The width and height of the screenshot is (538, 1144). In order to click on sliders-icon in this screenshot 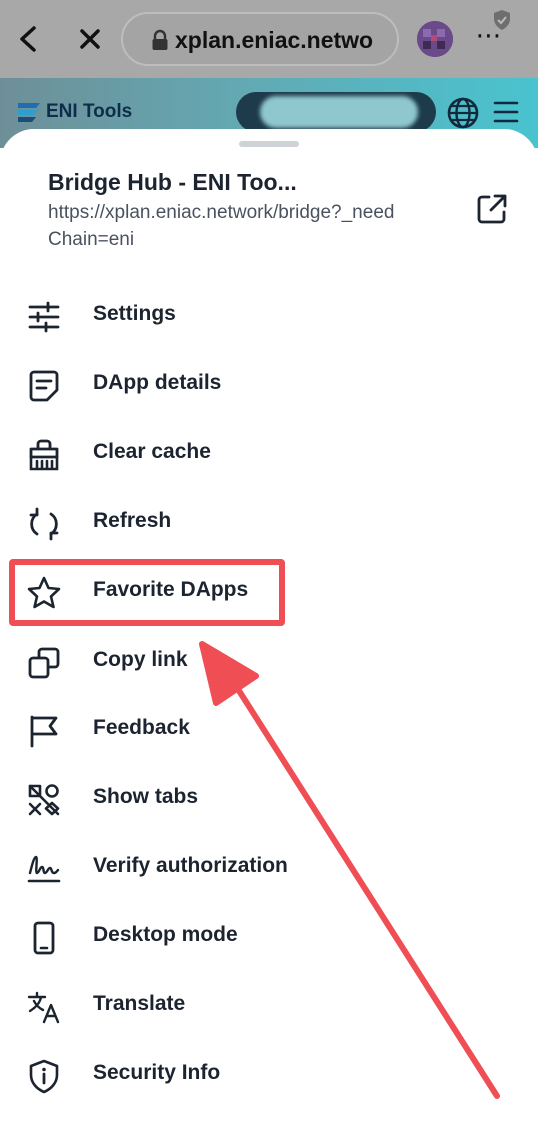, I will do `click(44, 317)`.